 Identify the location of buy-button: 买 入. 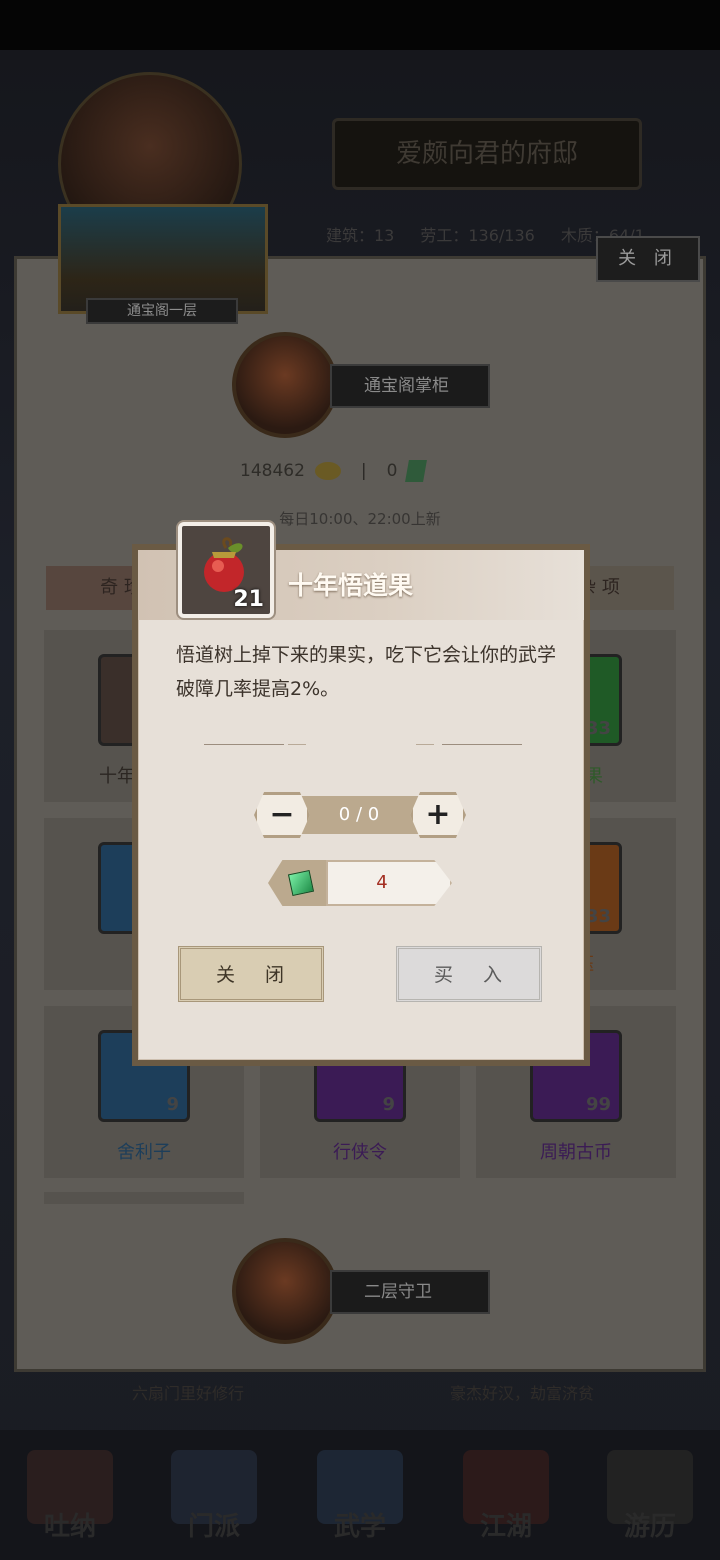
(469, 974).